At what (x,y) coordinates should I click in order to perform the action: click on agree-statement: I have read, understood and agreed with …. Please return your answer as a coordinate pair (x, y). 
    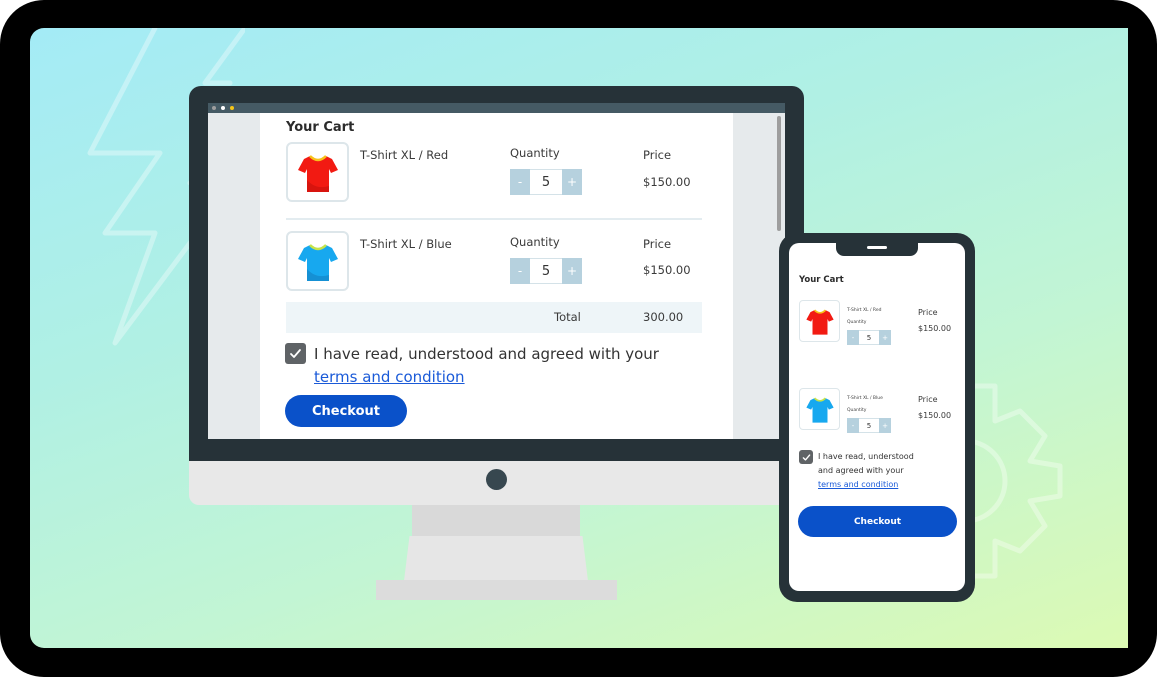
    Looking at the image, I should click on (486, 354).